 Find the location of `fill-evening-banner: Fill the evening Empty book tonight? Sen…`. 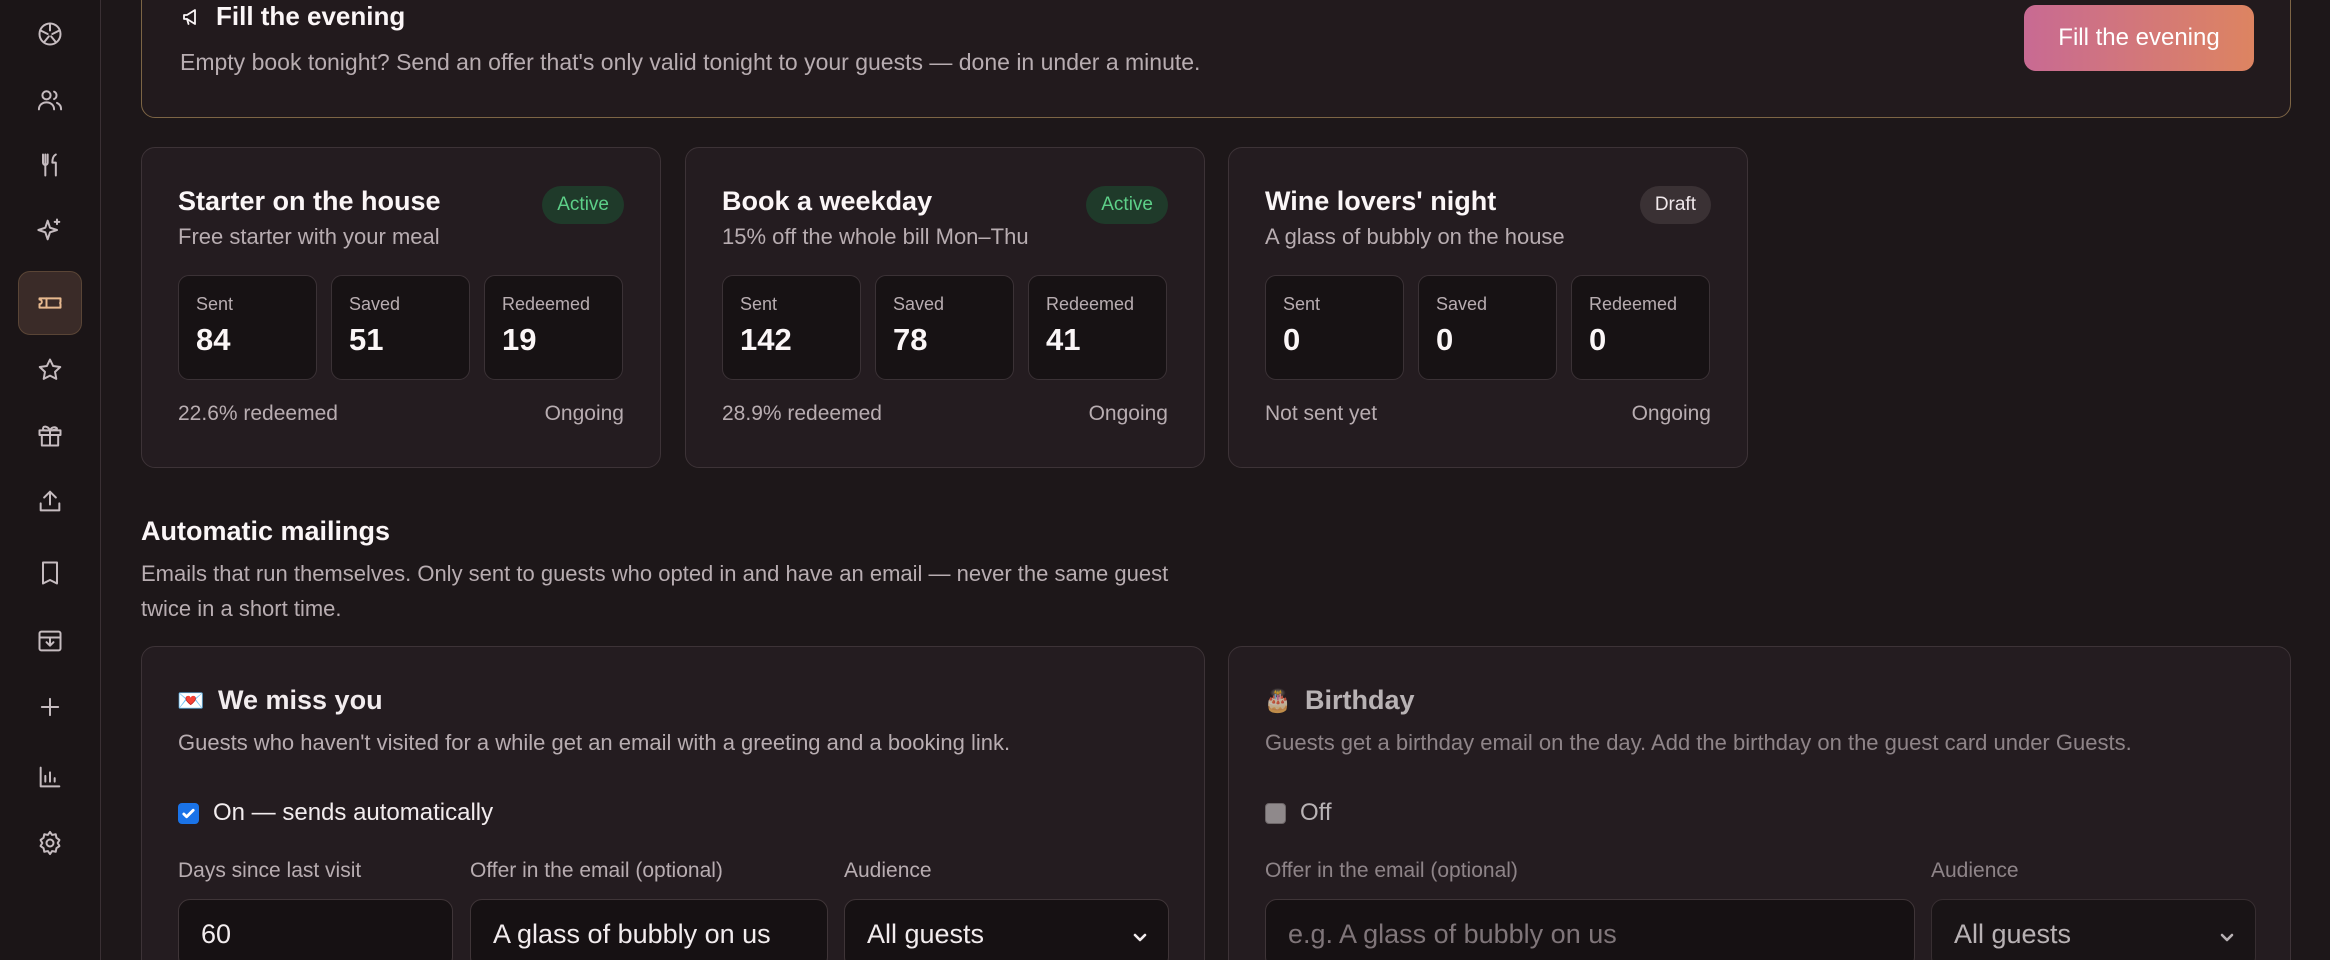

fill-evening-banner: Fill the evening Empty book tonight? Sen… is located at coordinates (1216, 59).